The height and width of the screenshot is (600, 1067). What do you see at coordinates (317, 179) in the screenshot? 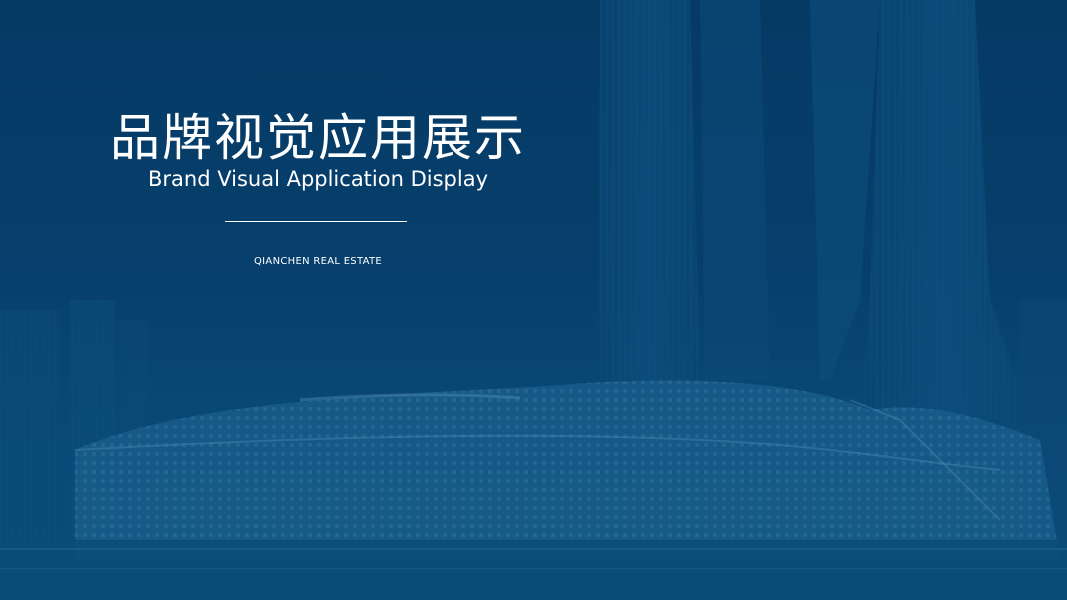
I see `slide-title-english: Brand Visual Application Display` at bounding box center [317, 179].